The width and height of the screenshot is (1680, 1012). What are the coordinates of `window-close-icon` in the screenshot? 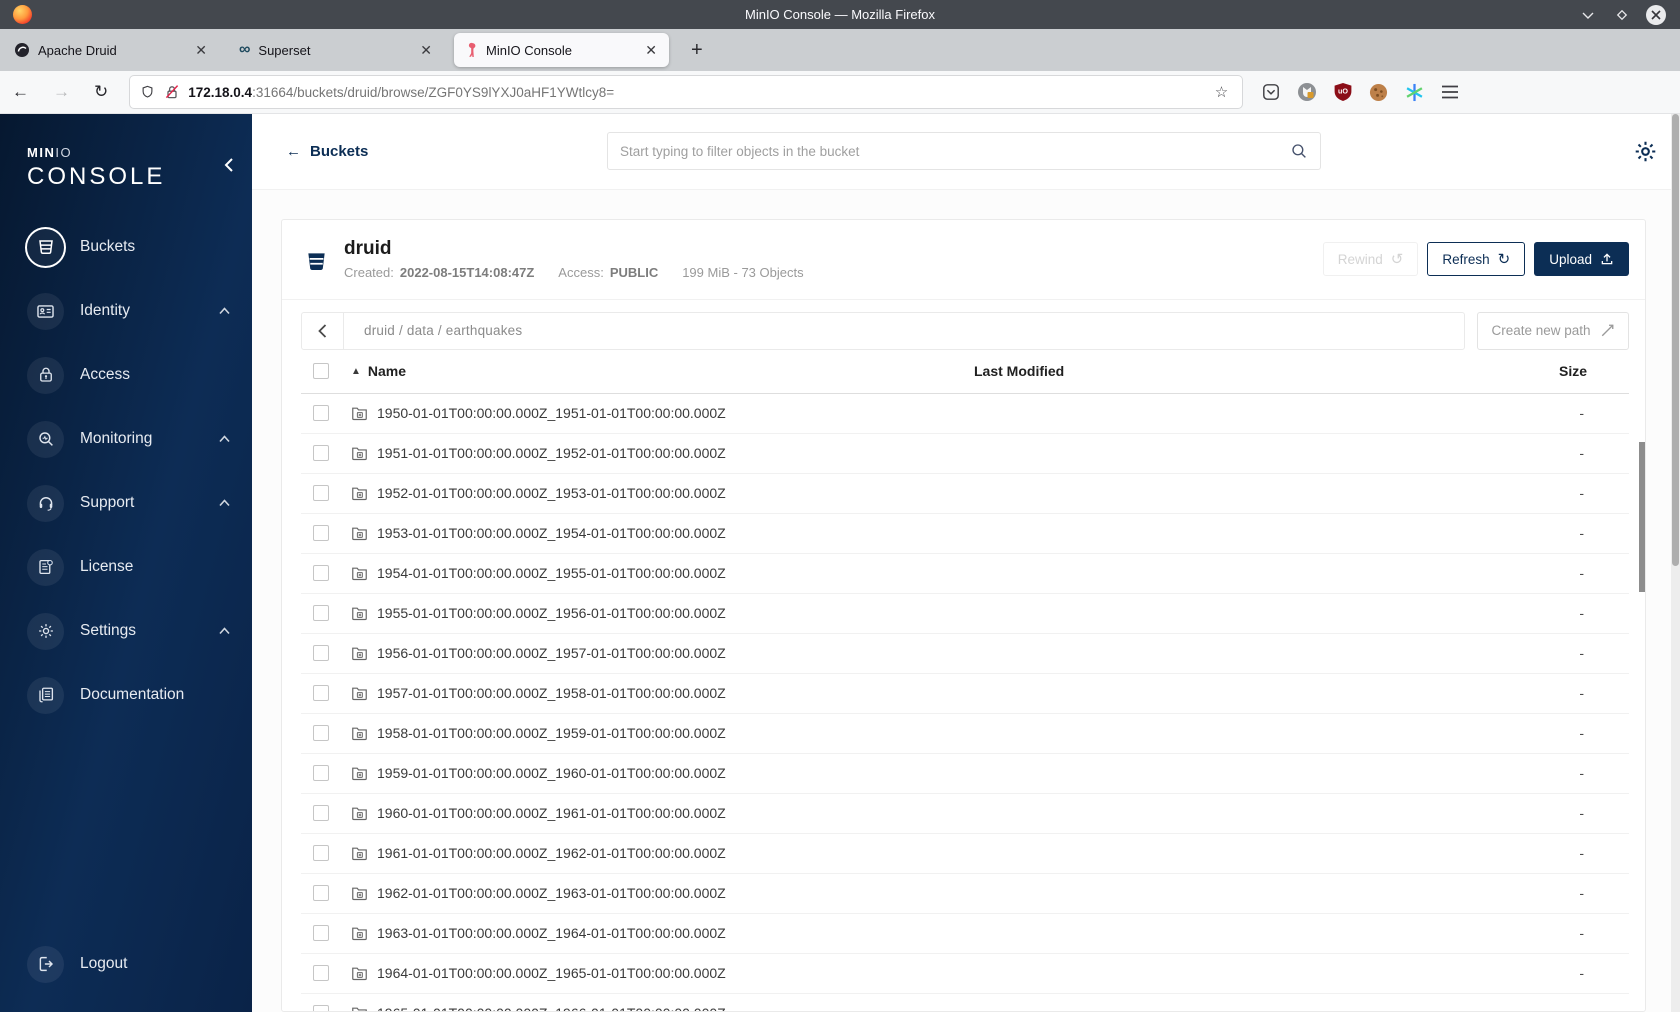 It's located at (1656, 14).